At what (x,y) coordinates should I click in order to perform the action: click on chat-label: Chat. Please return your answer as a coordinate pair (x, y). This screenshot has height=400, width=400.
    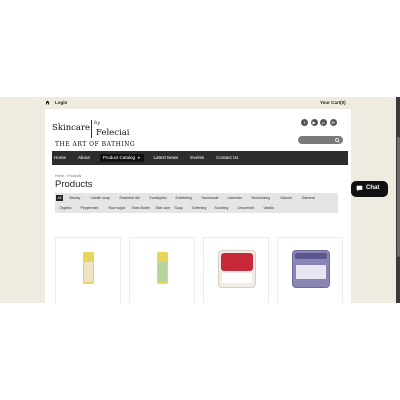
    Looking at the image, I should click on (373, 188).